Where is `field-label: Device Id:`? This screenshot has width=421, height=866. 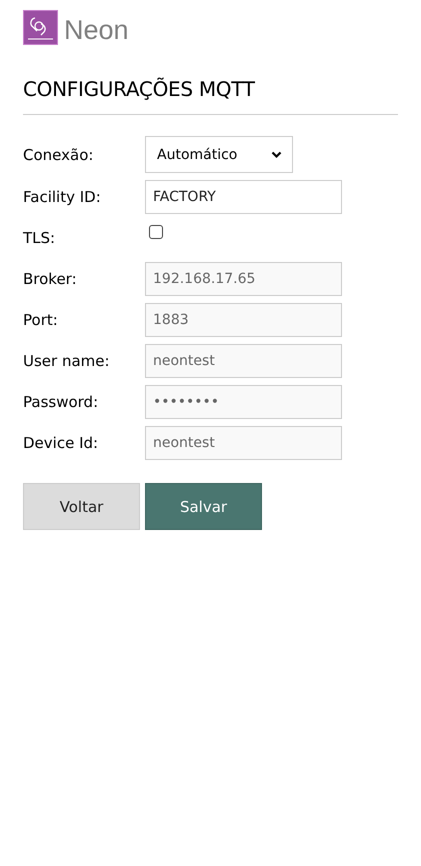
field-label: Device Id: is located at coordinates (61, 443).